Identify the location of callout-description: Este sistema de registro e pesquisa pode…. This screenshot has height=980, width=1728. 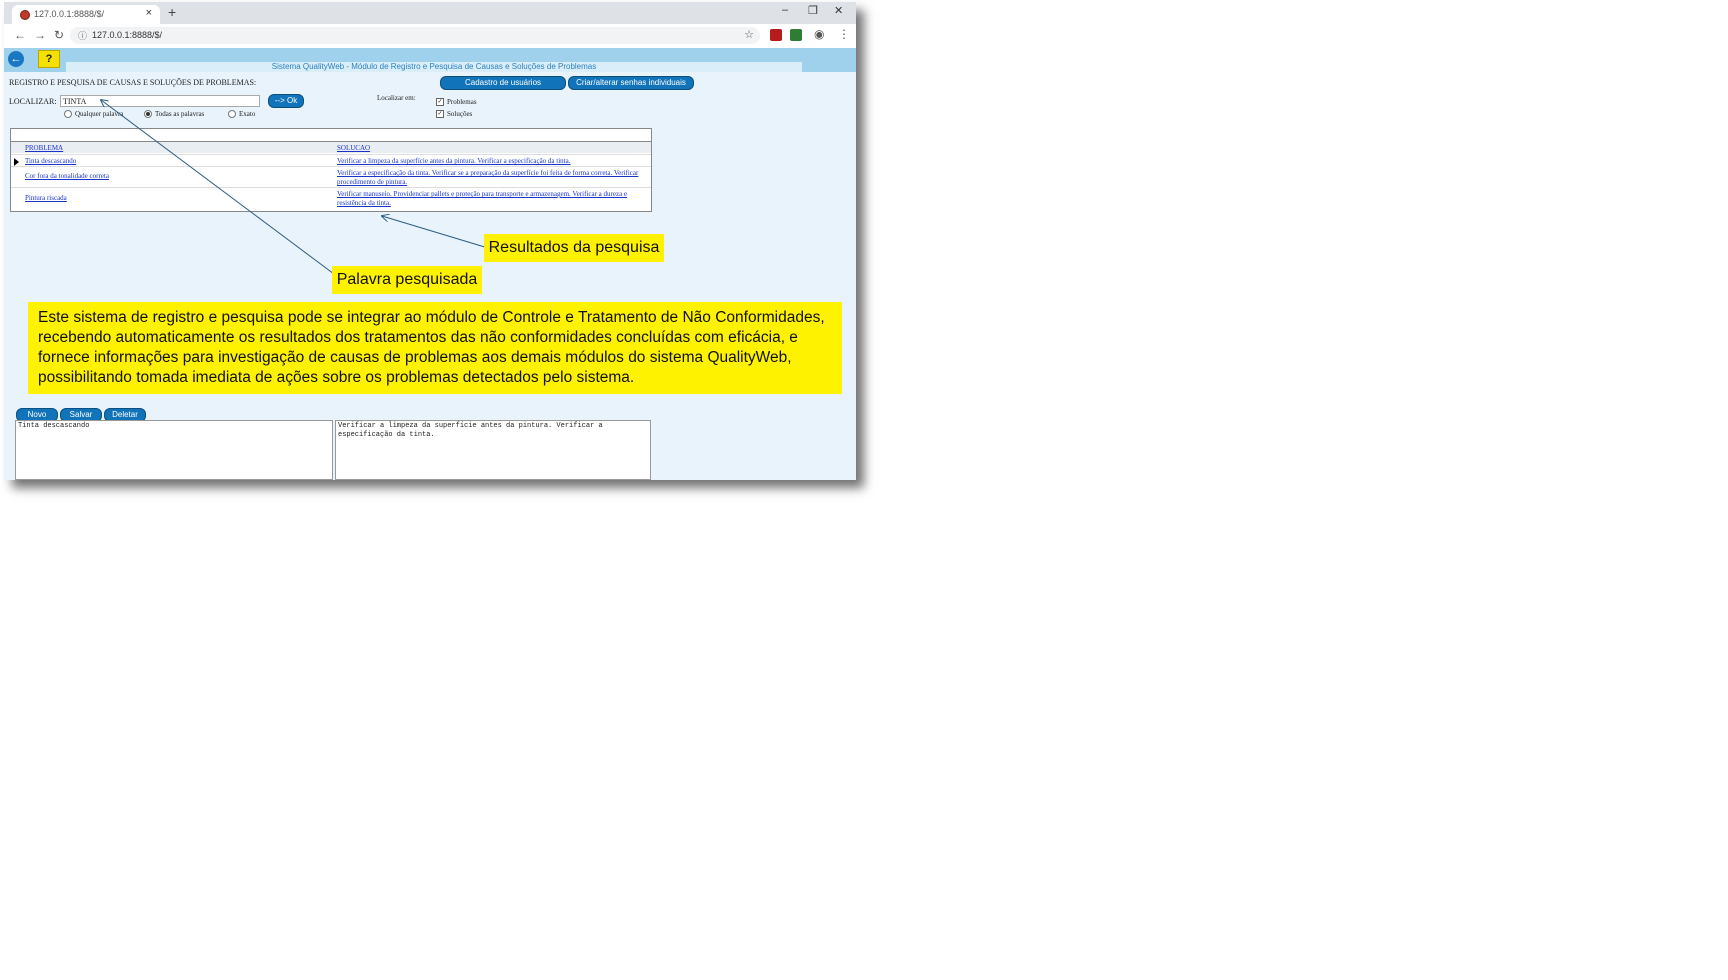
(435, 348).